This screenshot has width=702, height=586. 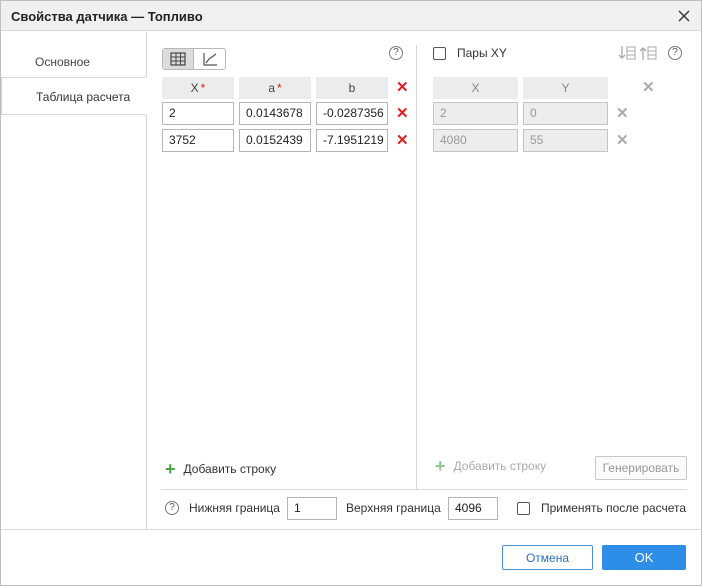 What do you see at coordinates (644, 557) in the screenshot?
I see `ok-button: OK` at bounding box center [644, 557].